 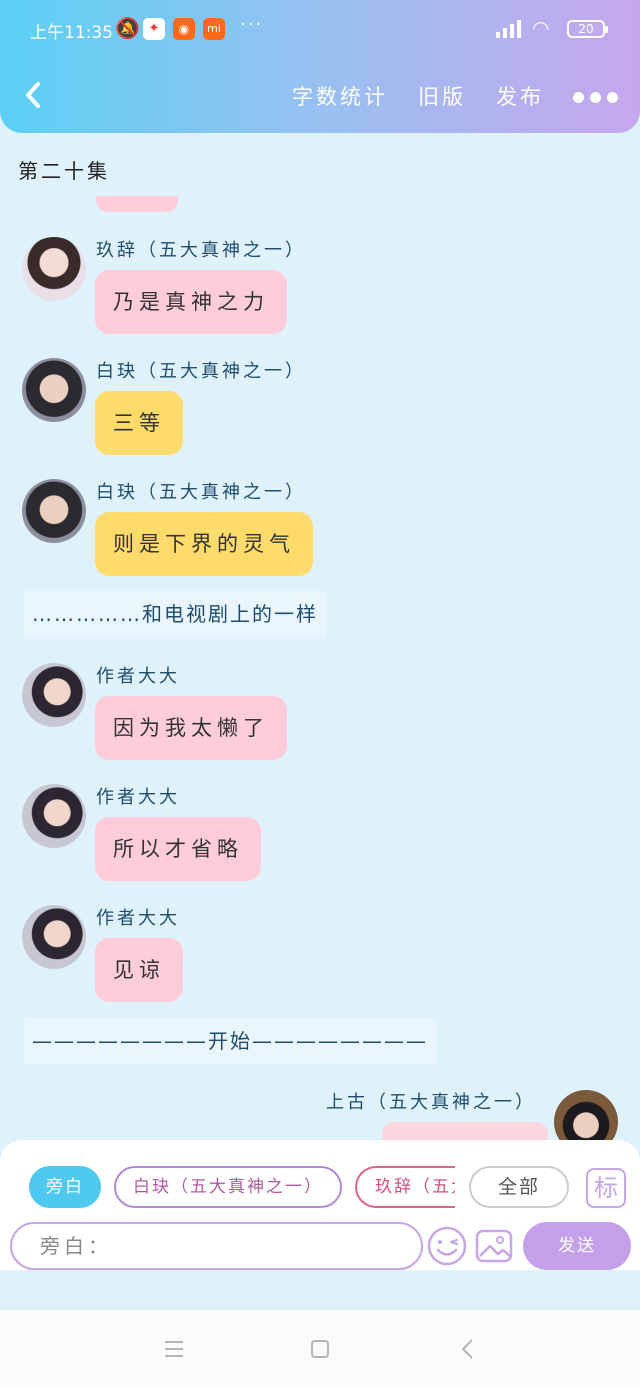 I want to click on more-notifications-icon: ···, so click(x=252, y=24).